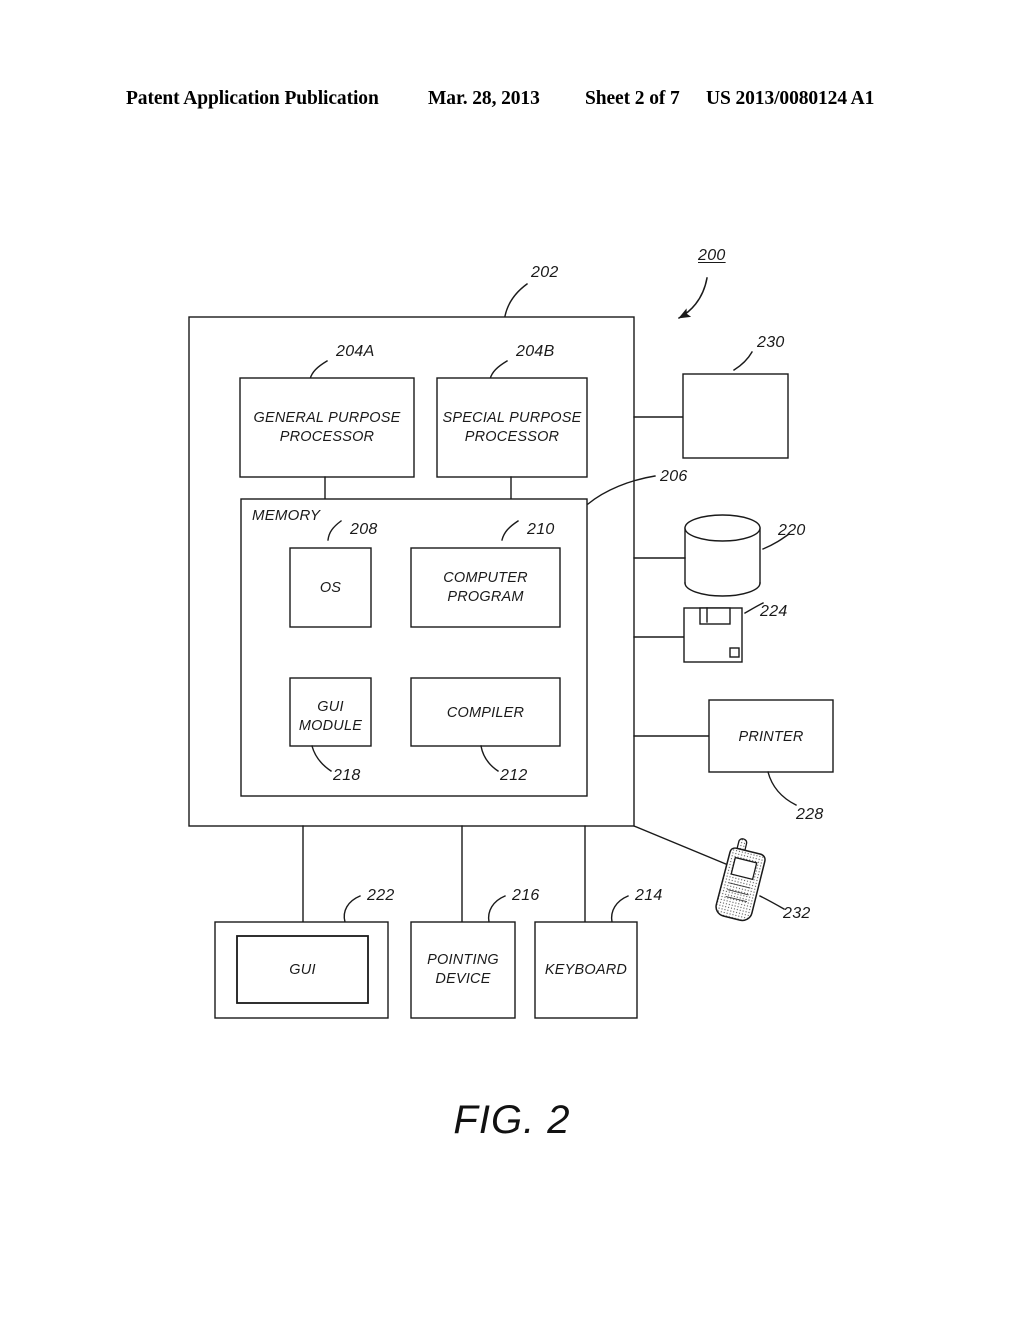 The image size is (1024, 1320). Describe the element at coordinates (485, 713) in the screenshot. I see `compiler-label: COMPILER` at that location.